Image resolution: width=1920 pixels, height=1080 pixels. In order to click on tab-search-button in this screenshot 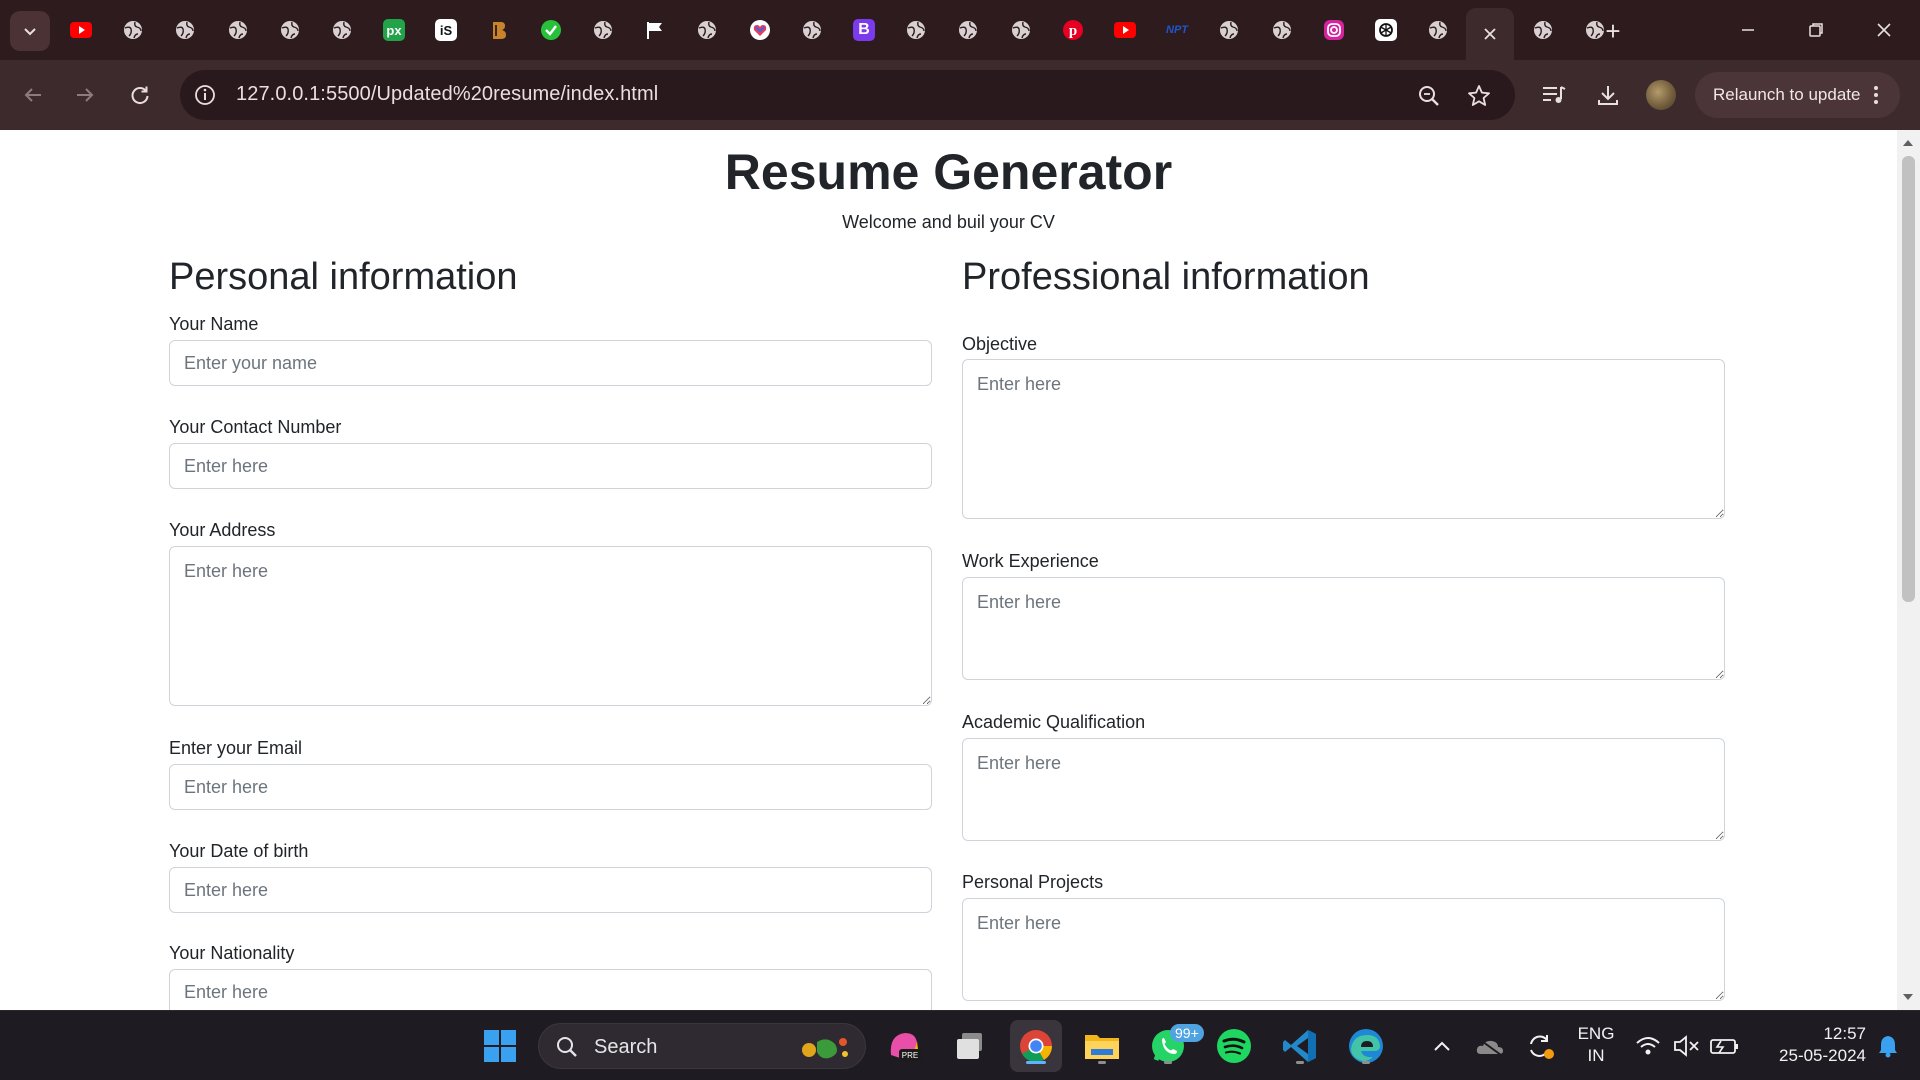, I will do `click(30, 31)`.